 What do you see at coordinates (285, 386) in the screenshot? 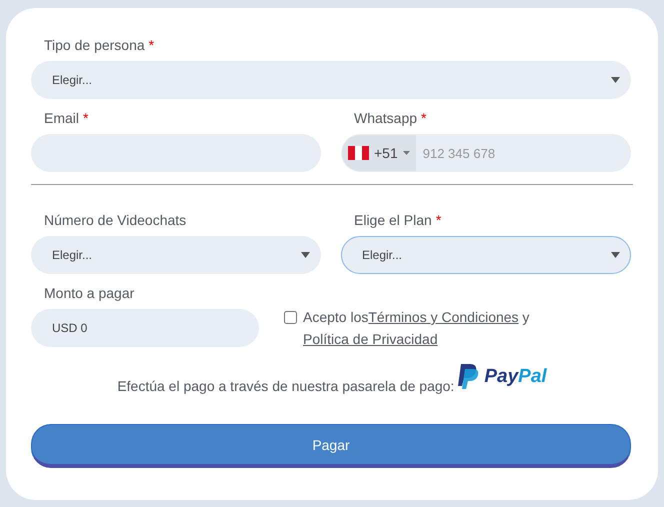
I see `payment-text: Efectúa el pago a través de nuestra pasarela de pago:` at bounding box center [285, 386].